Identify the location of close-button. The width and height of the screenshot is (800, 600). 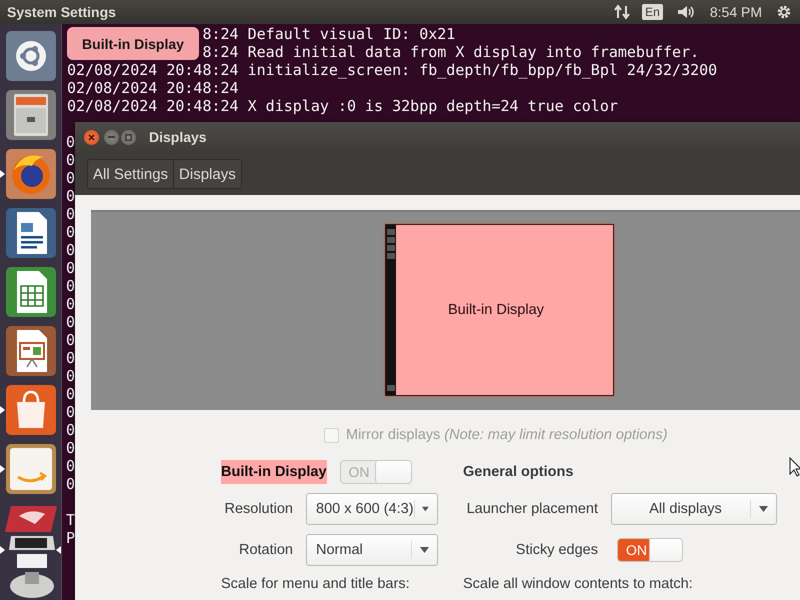
(91, 137).